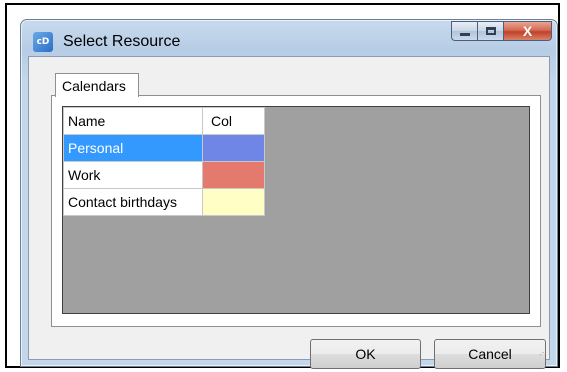  What do you see at coordinates (97, 85) in the screenshot?
I see `tab-calendars: Calendars` at bounding box center [97, 85].